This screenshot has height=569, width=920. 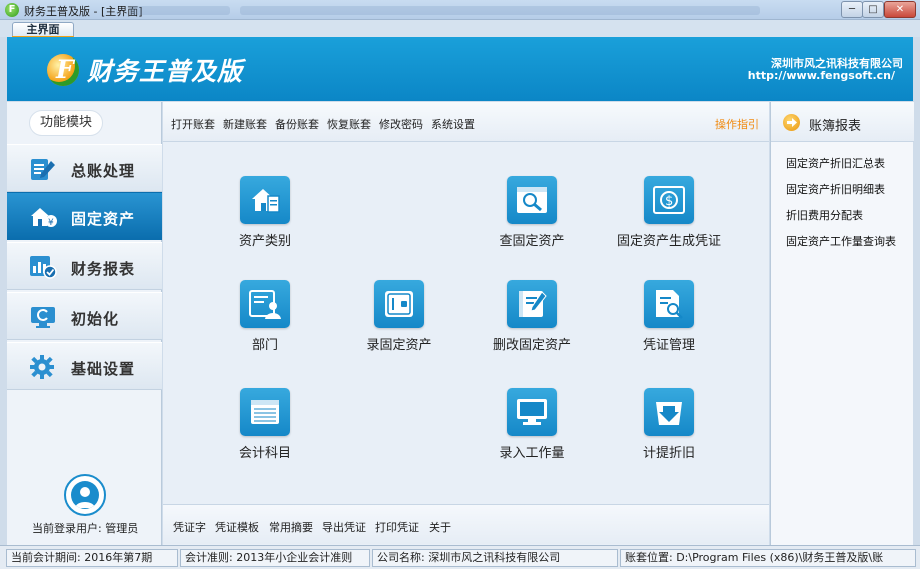 I want to click on sidebar-item-financial-reports: 财务报表, so click(x=84, y=266).